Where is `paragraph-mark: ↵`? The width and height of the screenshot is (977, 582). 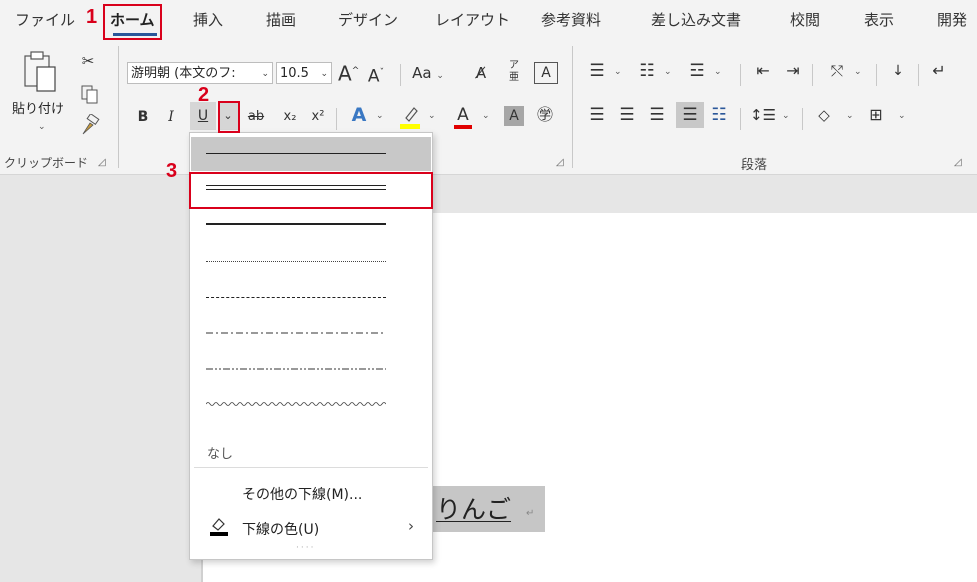 paragraph-mark: ↵ is located at coordinates (530, 513).